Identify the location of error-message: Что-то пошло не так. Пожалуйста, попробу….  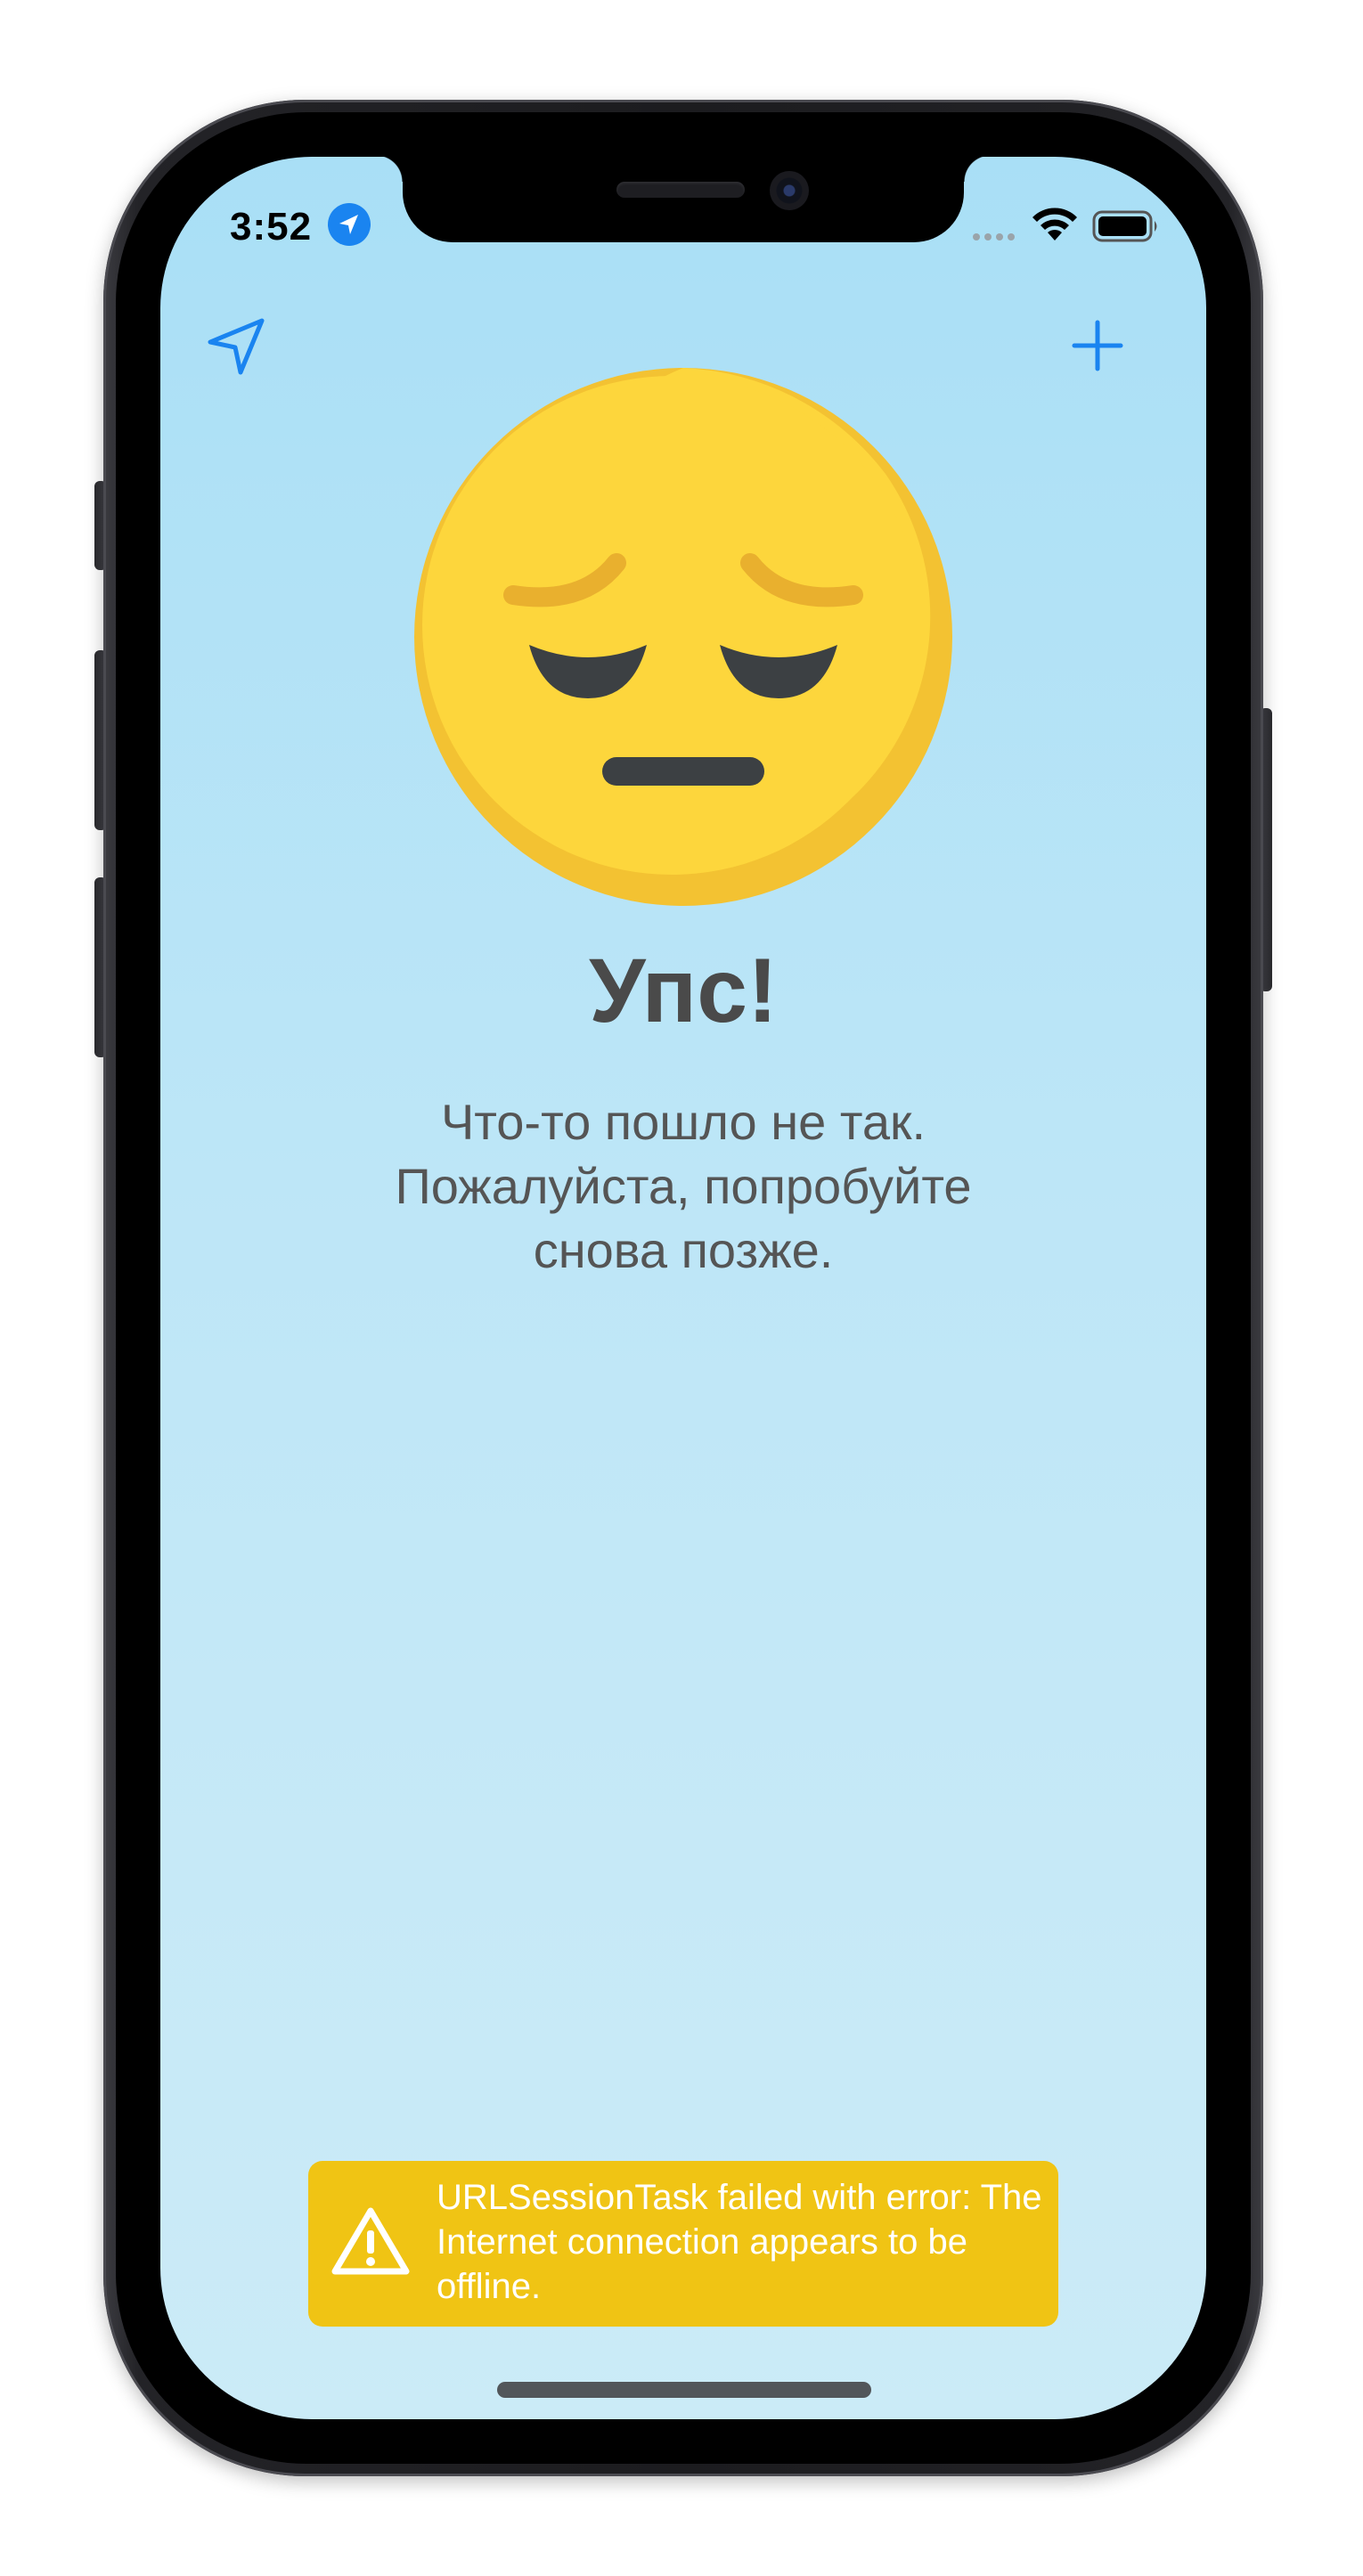
(684, 1186).